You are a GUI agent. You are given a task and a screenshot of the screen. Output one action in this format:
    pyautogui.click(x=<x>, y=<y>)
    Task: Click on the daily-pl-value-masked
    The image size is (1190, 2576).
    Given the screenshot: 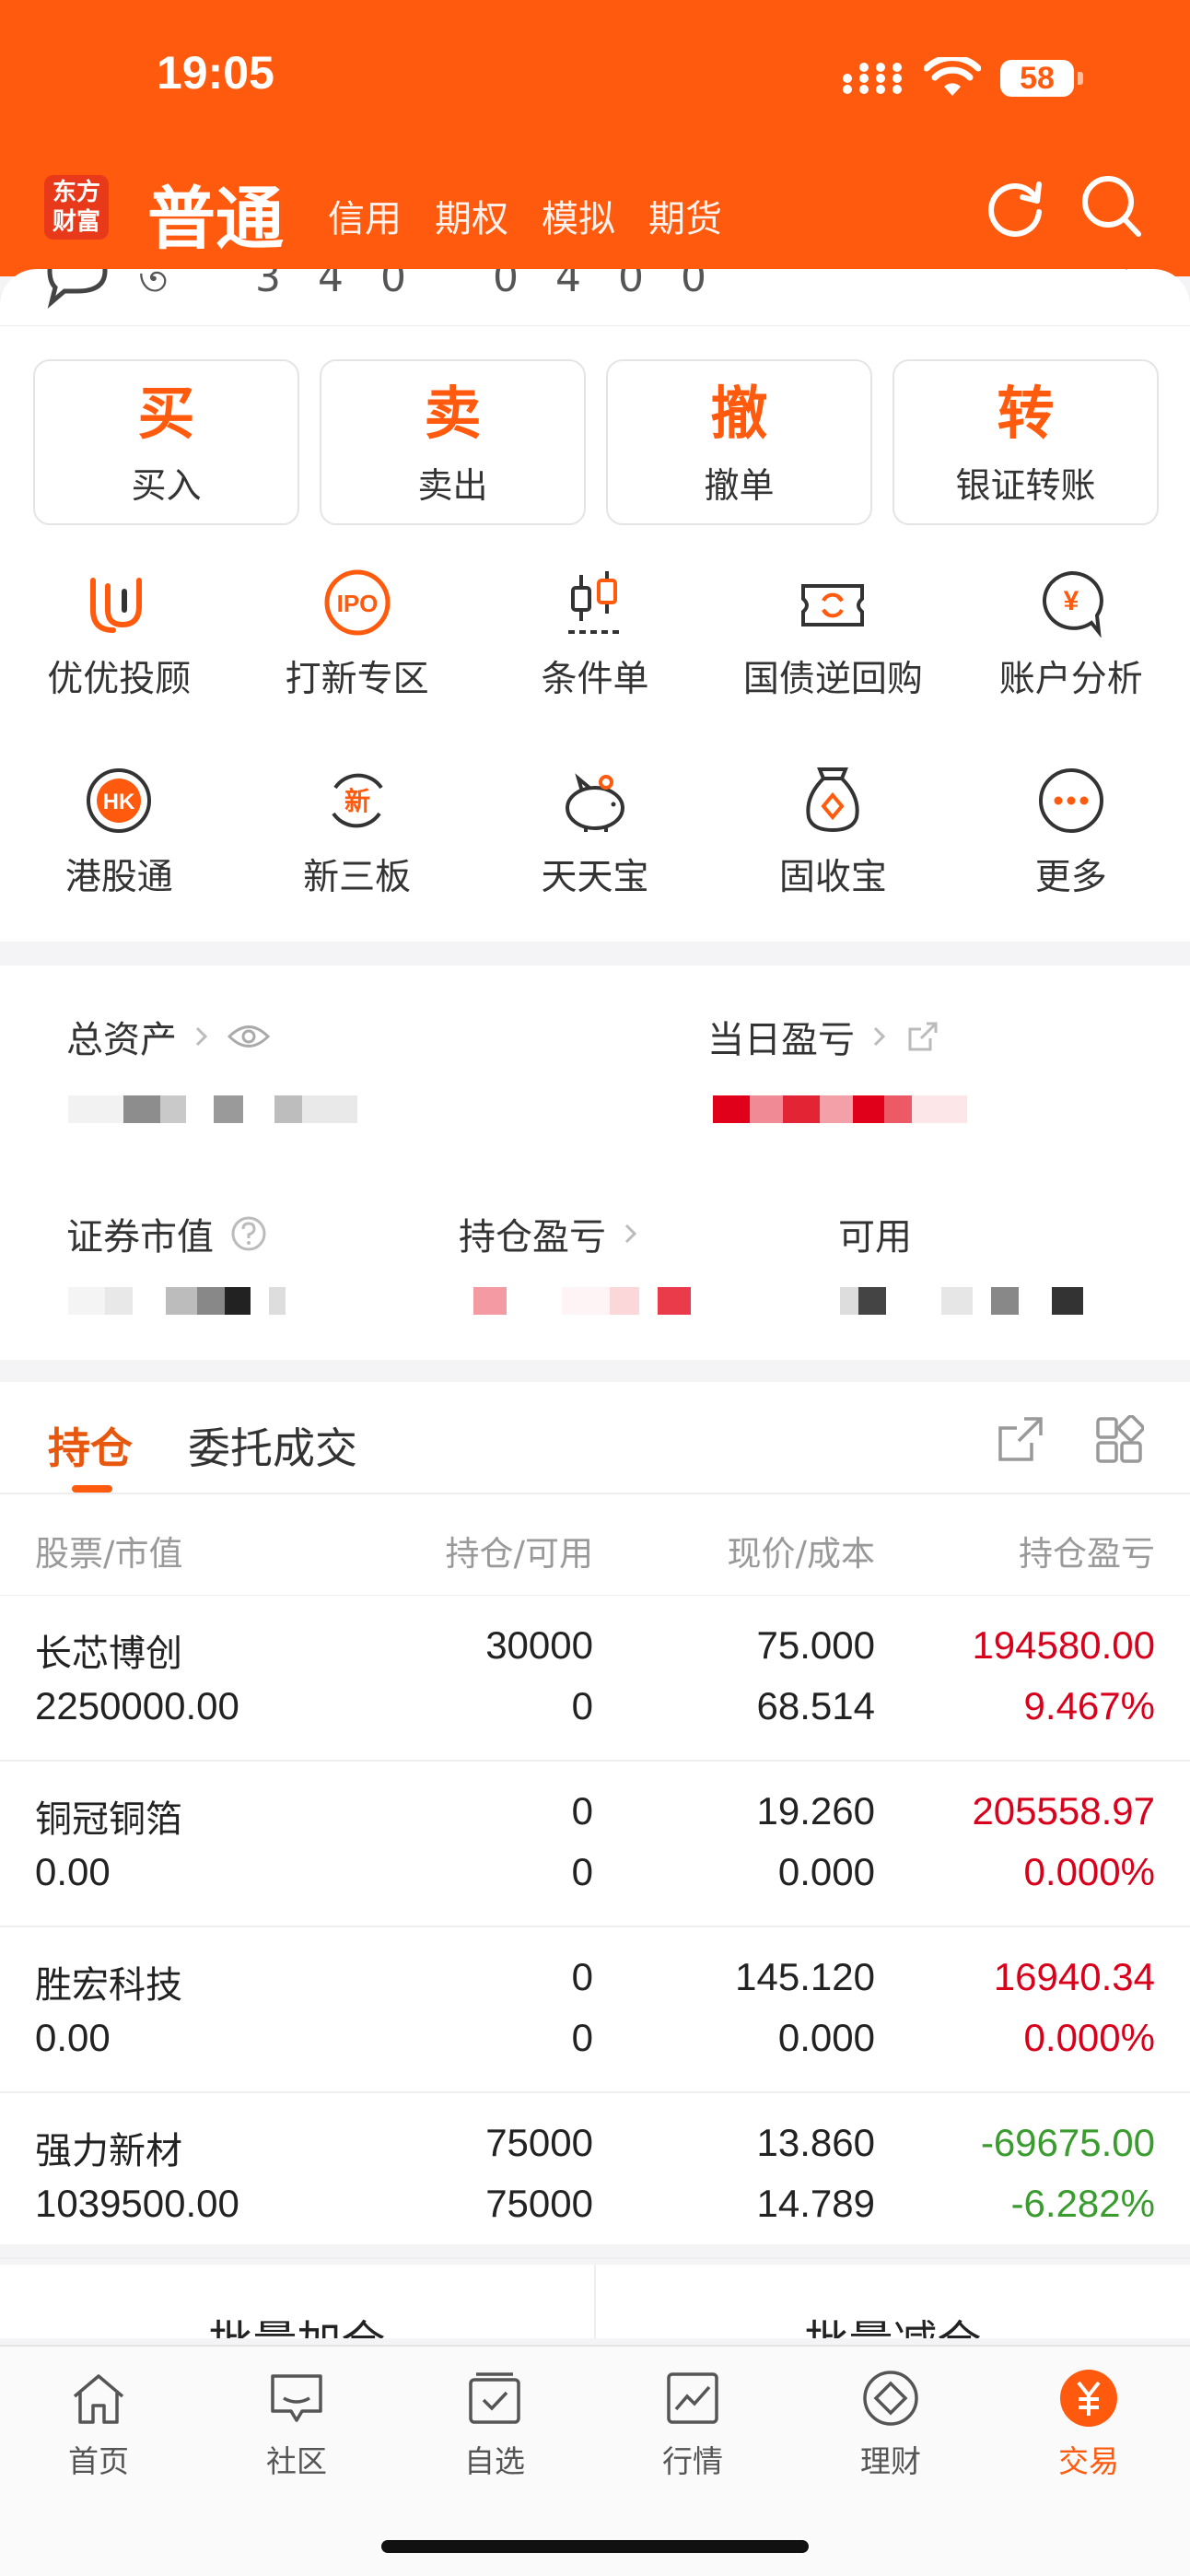 What is the action you would take?
    pyautogui.click(x=840, y=1109)
    